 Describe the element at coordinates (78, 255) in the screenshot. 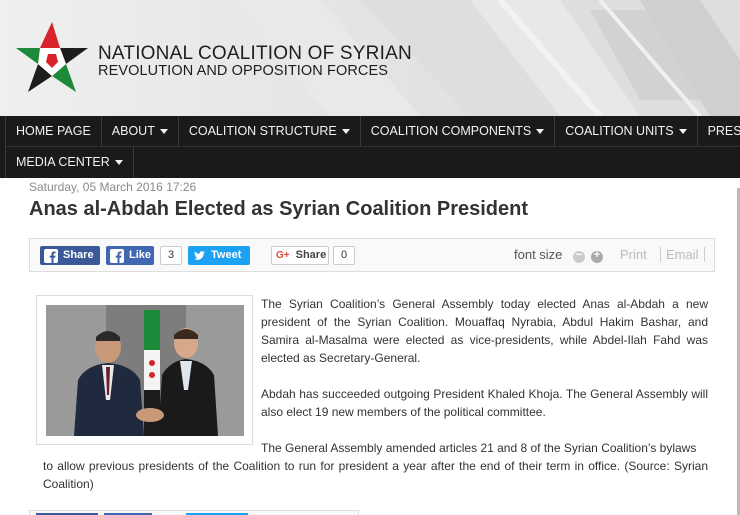

I see `facebook-share-label: Share` at that location.